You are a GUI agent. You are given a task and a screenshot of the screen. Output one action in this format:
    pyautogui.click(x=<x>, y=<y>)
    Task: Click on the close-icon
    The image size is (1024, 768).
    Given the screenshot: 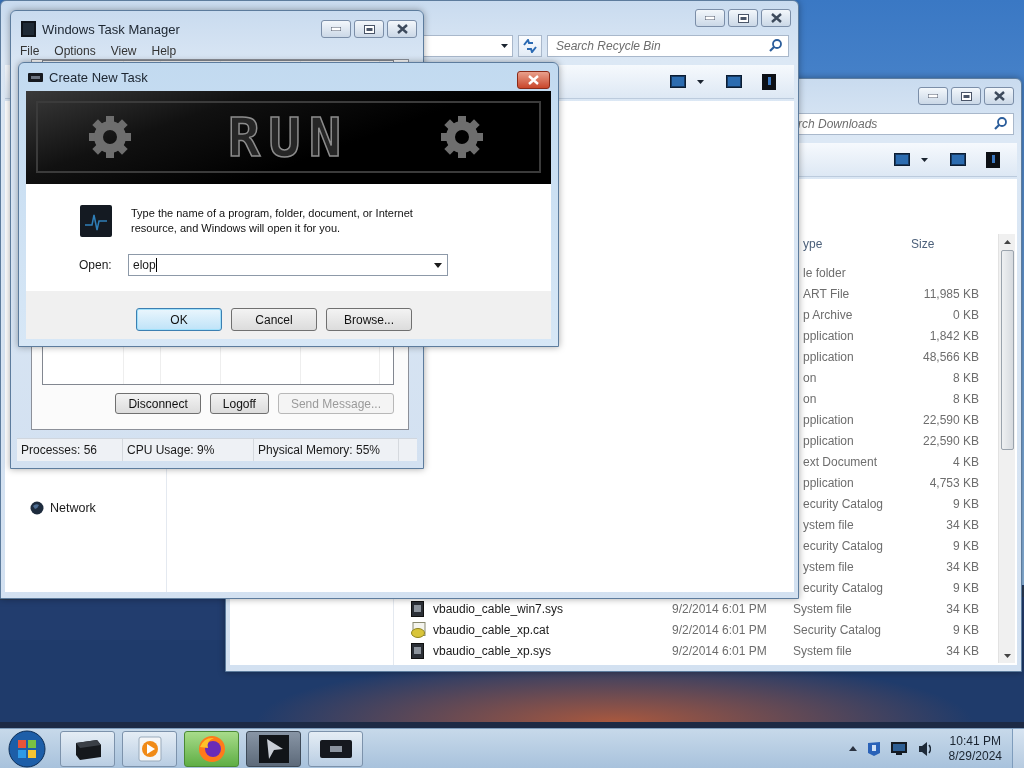 What is the action you would take?
    pyautogui.click(x=533, y=80)
    